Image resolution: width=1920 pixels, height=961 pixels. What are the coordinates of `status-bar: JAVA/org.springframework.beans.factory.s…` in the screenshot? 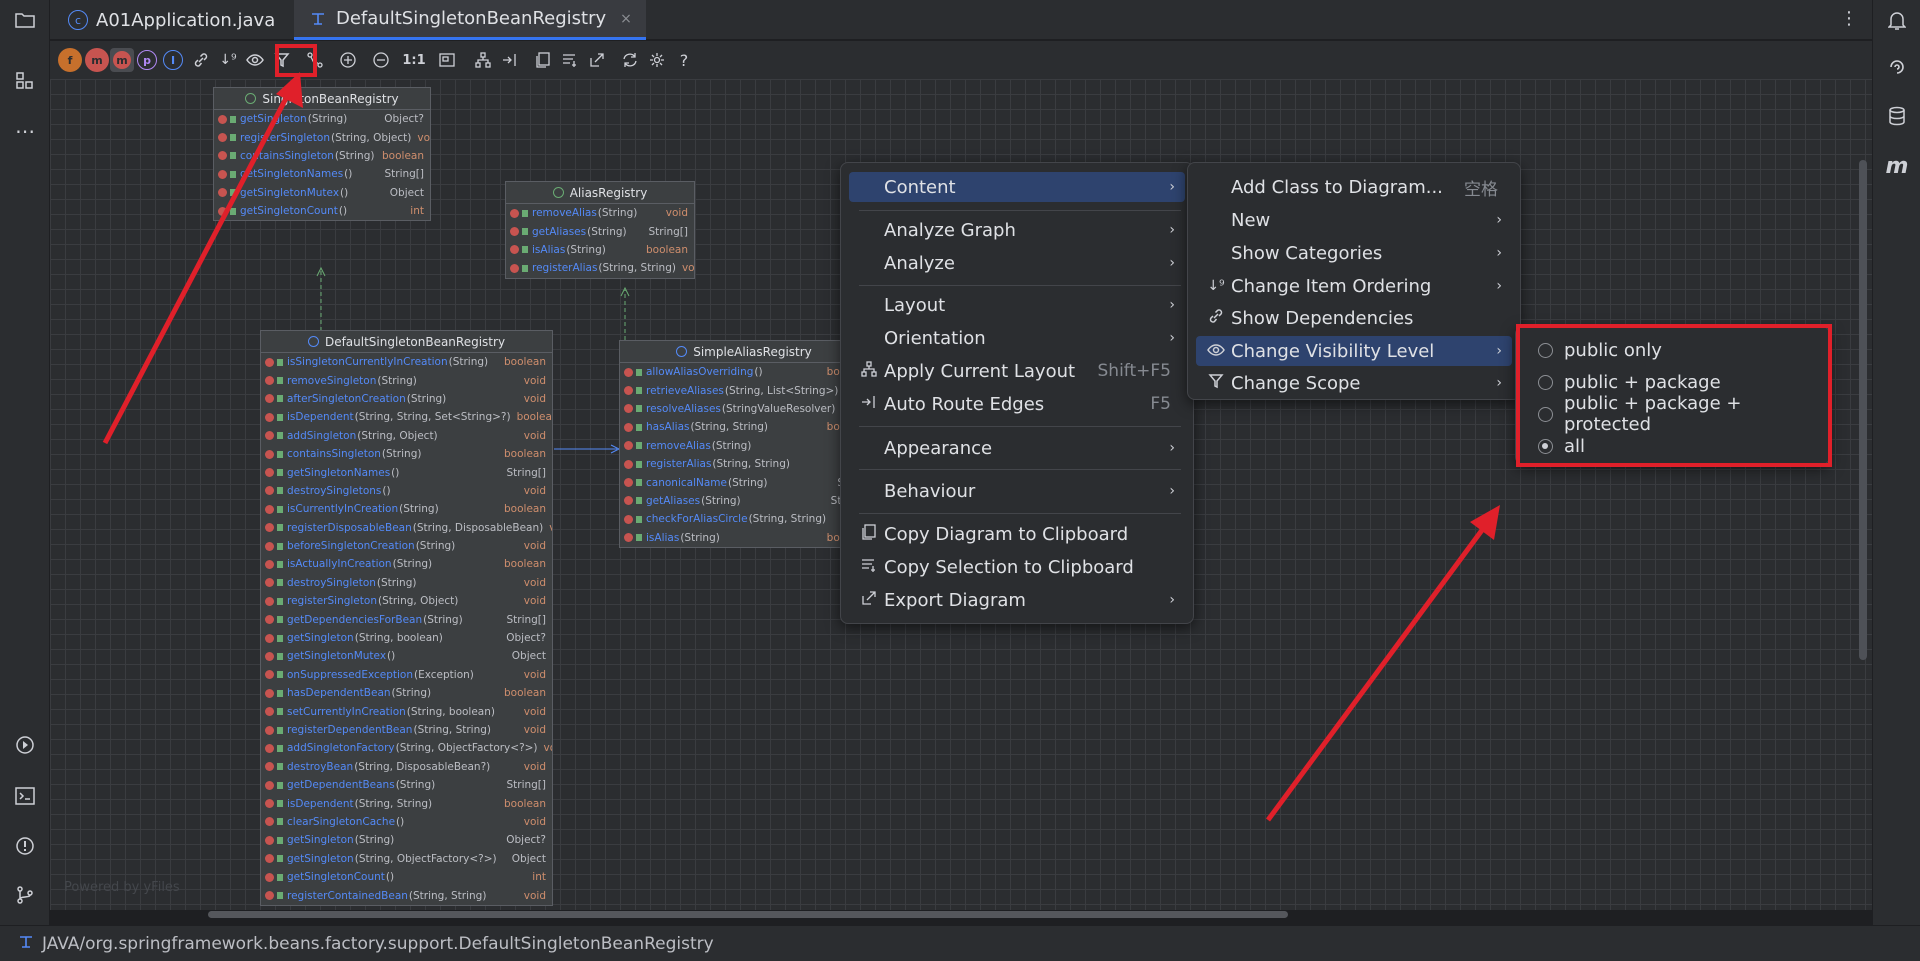 It's located at (960, 943).